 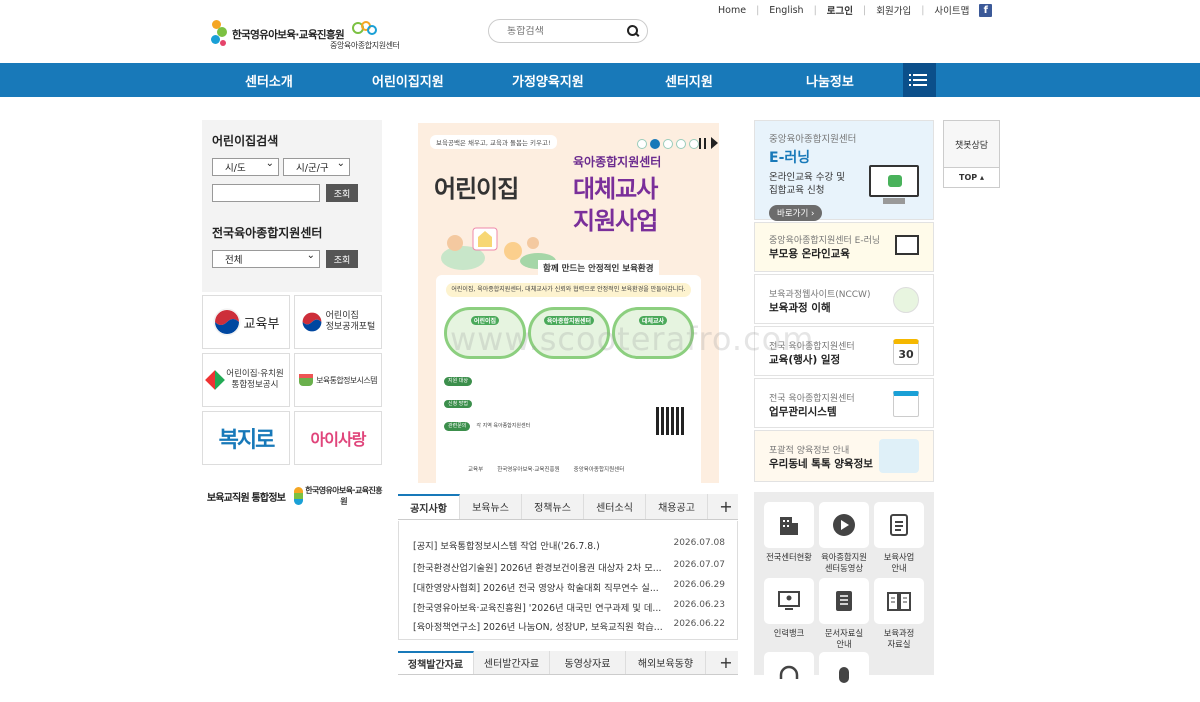 I want to click on quick-manpower-bank: 인력뱅크, so click(x=789, y=608).